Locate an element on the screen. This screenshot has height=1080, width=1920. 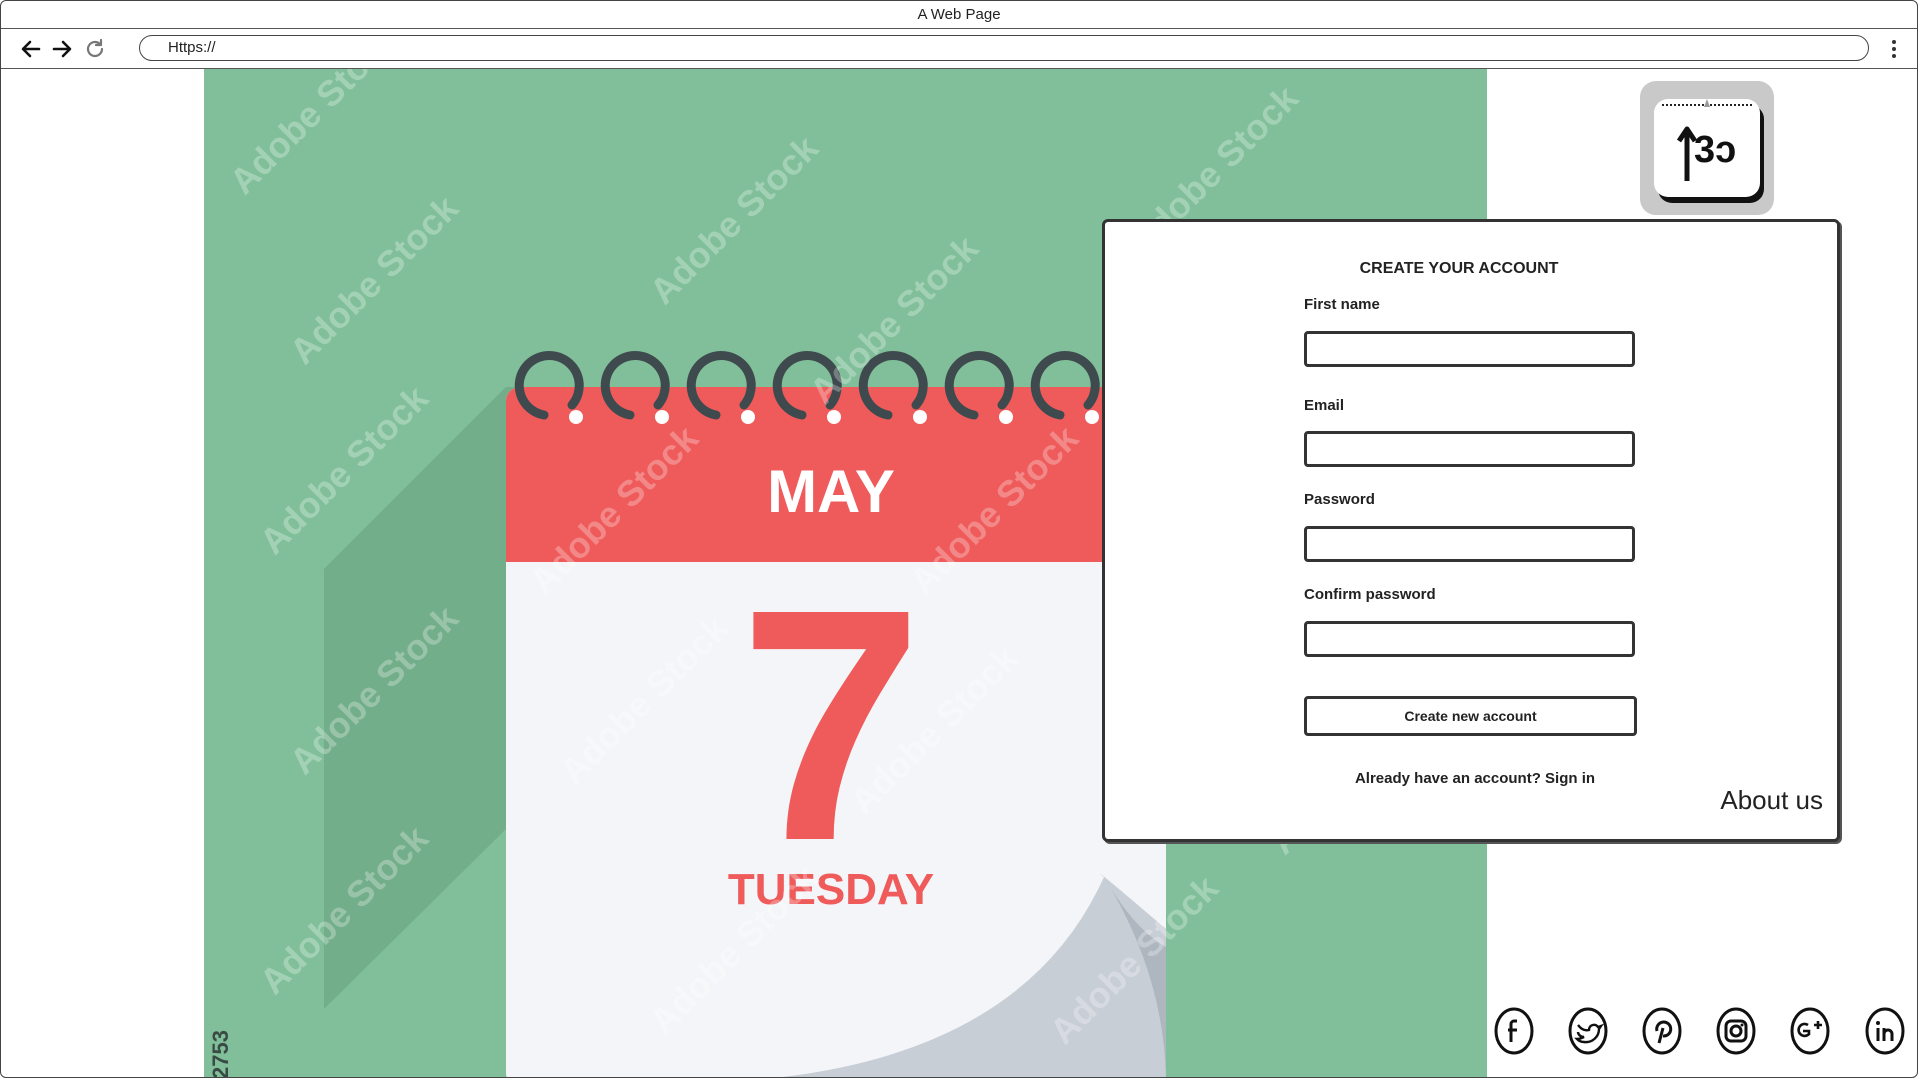
confirm-password-label: Confirm password is located at coordinates (1370, 594).